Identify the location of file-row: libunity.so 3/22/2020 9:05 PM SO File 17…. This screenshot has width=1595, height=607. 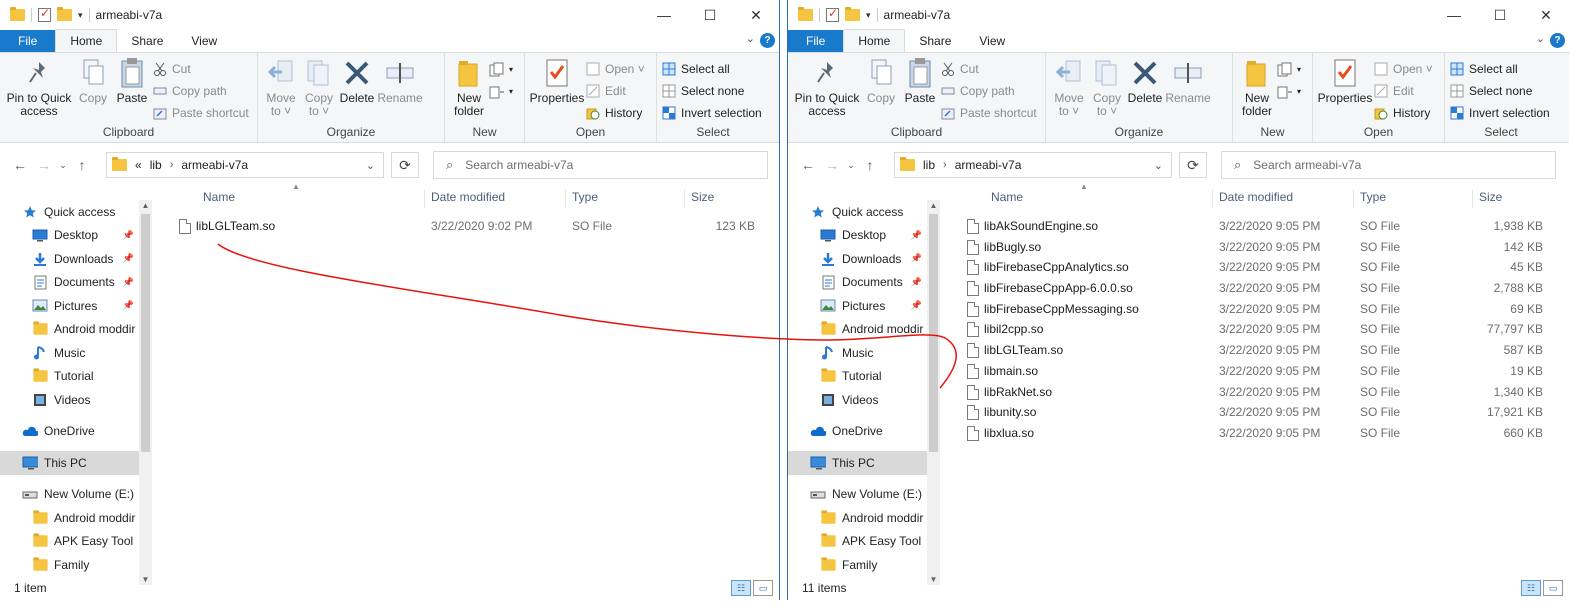
(1178, 412).